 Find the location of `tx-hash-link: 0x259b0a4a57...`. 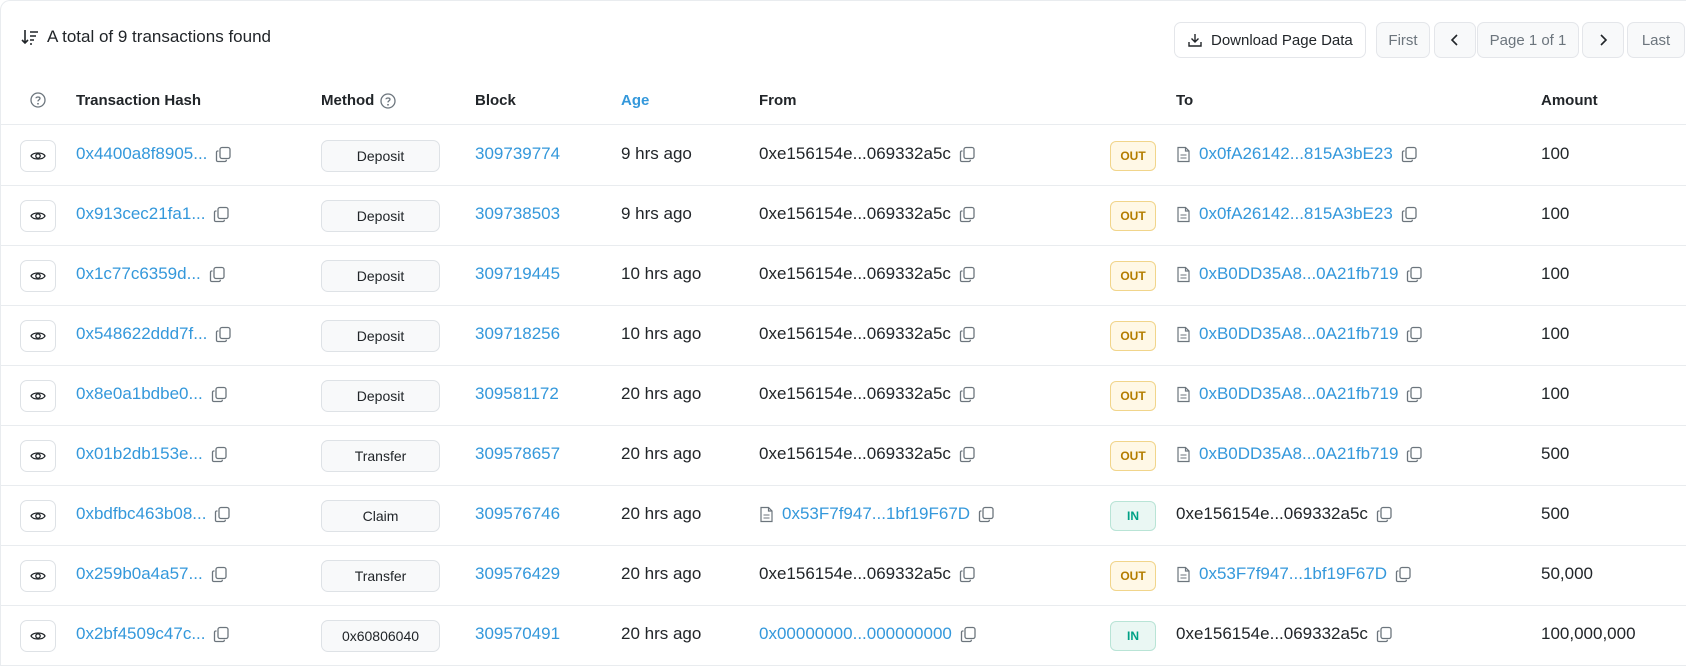

tx-hash-link: 0x259b0a4a57... is located at coordinates (139, 574).